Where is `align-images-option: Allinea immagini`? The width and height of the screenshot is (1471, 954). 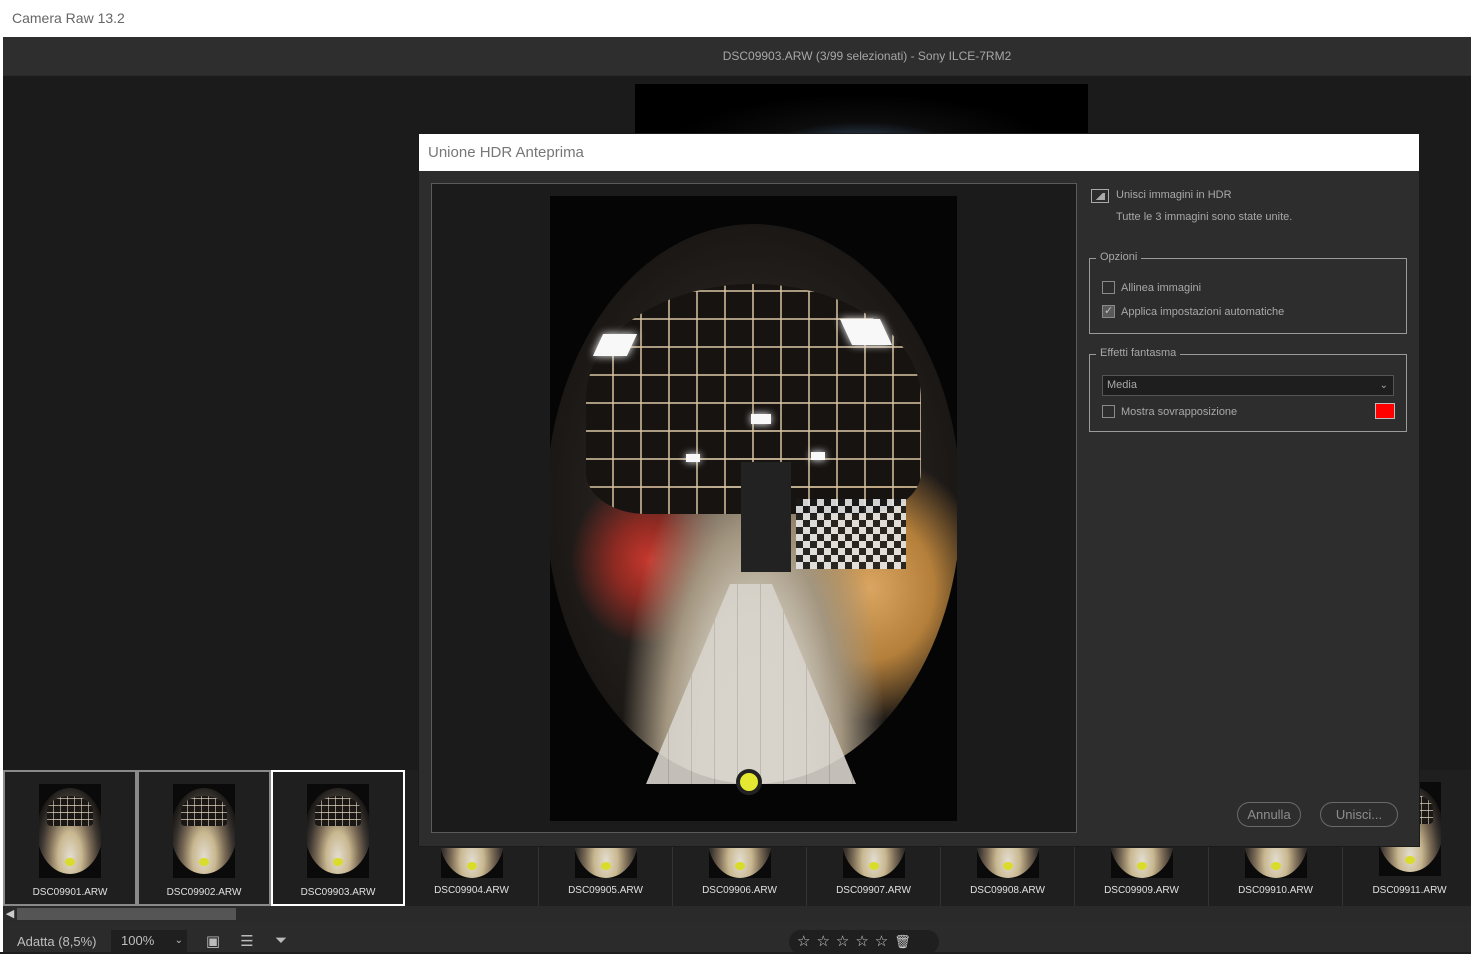 align-images-option: Allinea immagini is located at coordinates (1152, 288).